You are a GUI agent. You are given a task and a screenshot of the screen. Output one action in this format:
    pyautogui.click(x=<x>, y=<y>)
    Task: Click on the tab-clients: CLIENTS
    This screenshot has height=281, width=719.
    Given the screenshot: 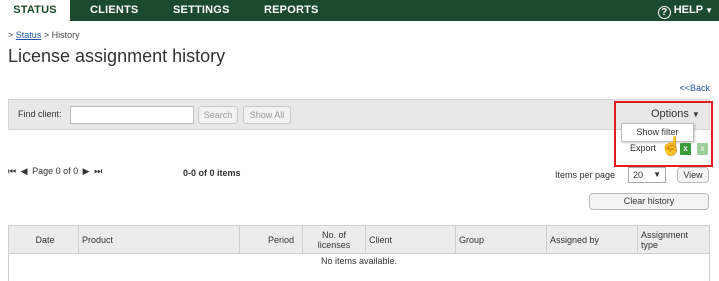 What is the action you would take?
    pyautogui.click(x=114, y=10)
    